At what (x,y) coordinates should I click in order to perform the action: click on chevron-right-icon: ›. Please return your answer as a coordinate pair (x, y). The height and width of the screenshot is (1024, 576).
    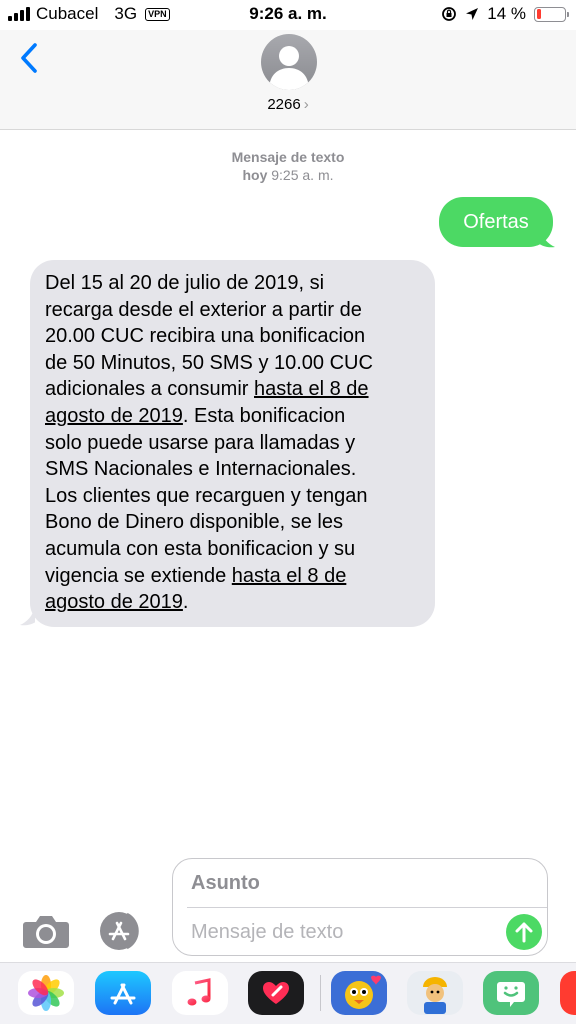
    Looking at the image, I should click on (306, 104).